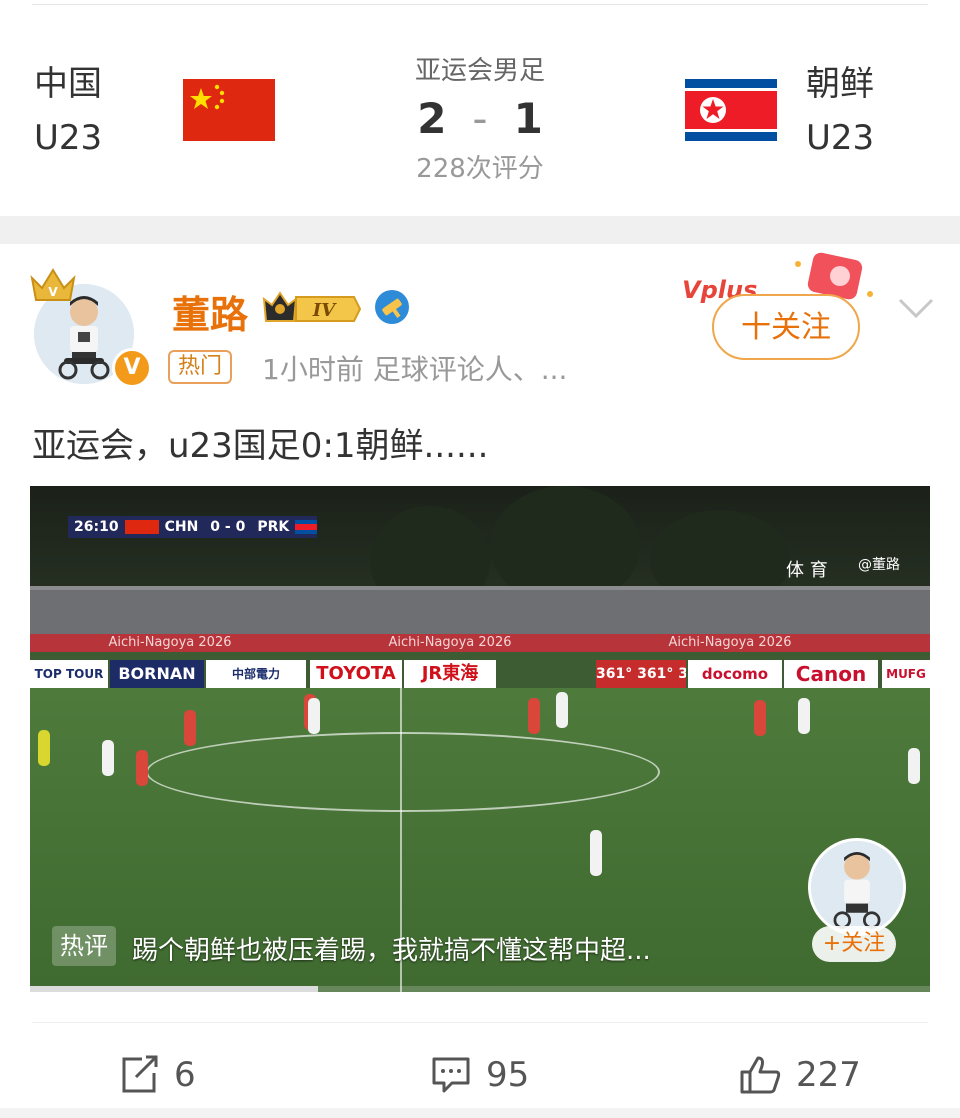 The image size is (960, 1118). What do you see at coordinates (69, 674) in the screenshot?
I see `ad-board: TOP TOUR` at bounding box center [69, 674].